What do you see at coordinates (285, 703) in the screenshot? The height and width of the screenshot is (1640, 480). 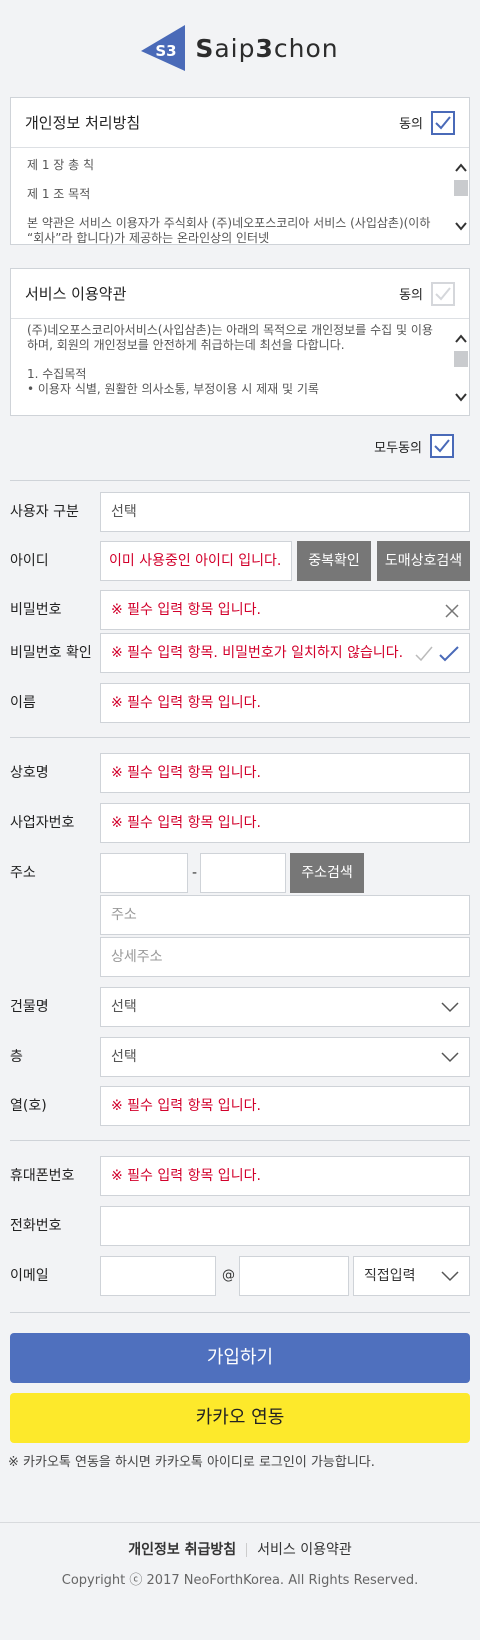 I see `name-input: ※ 필수 입력 항목 입니다.` at bounding box center [285, 703].